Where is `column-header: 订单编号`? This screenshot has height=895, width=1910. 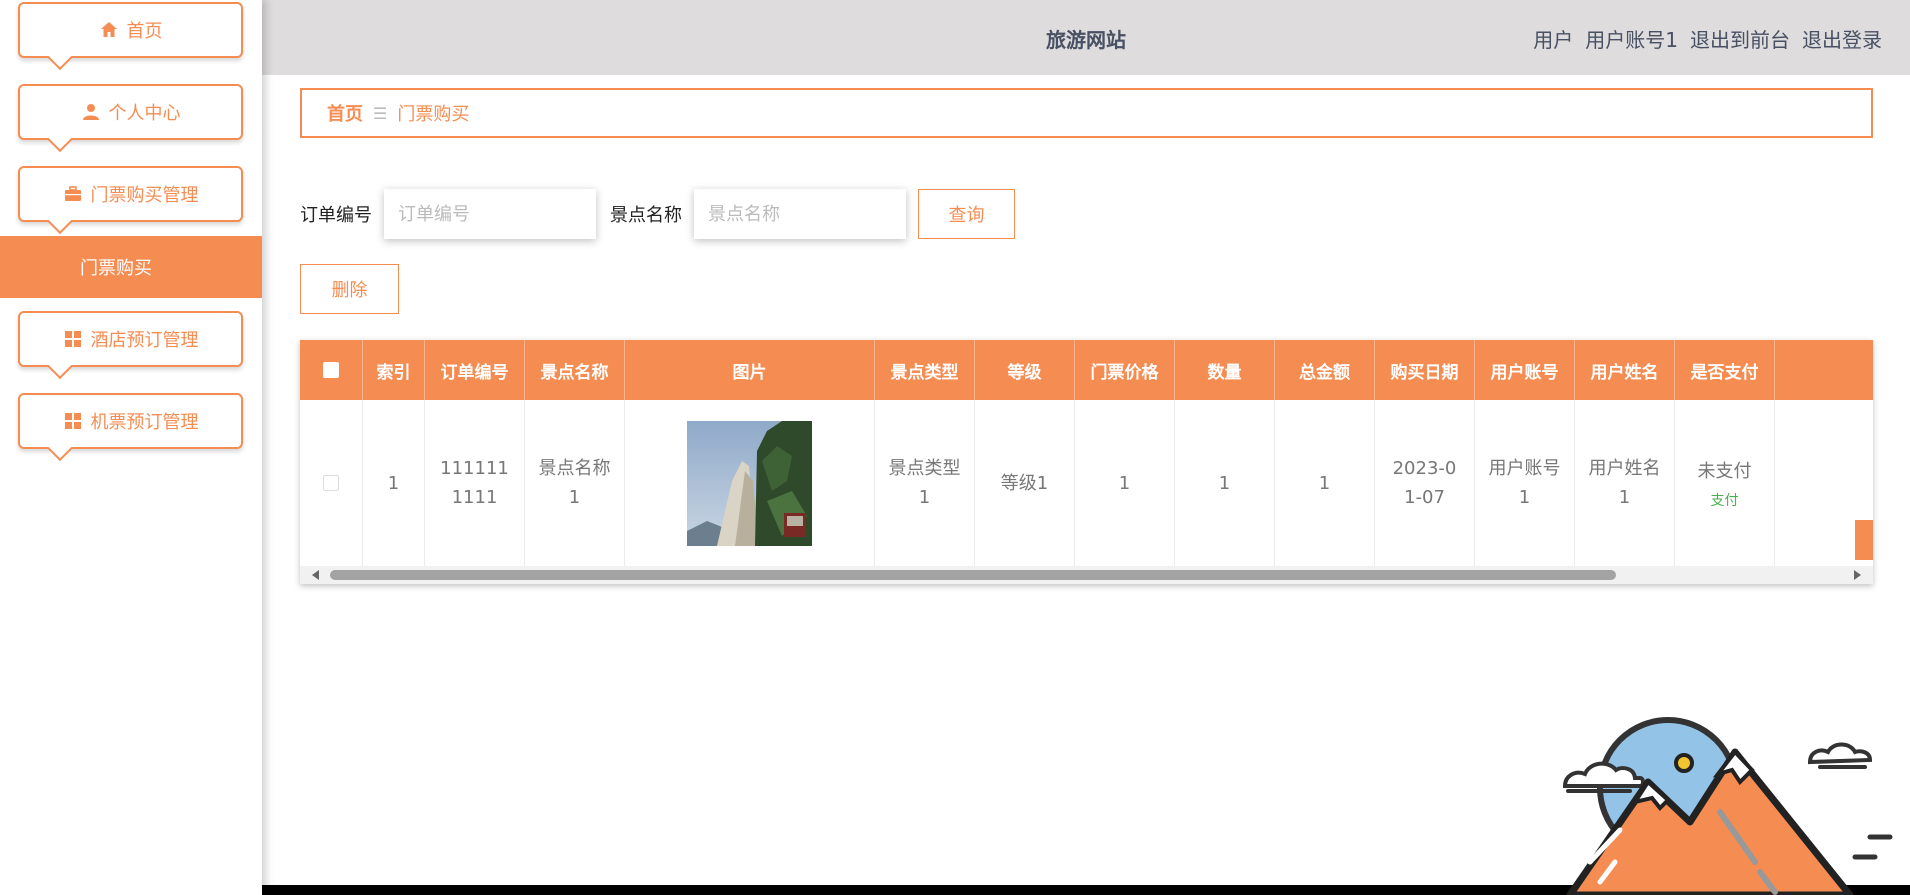
column-header: 订单编号 is located at coordinates (475, 370).